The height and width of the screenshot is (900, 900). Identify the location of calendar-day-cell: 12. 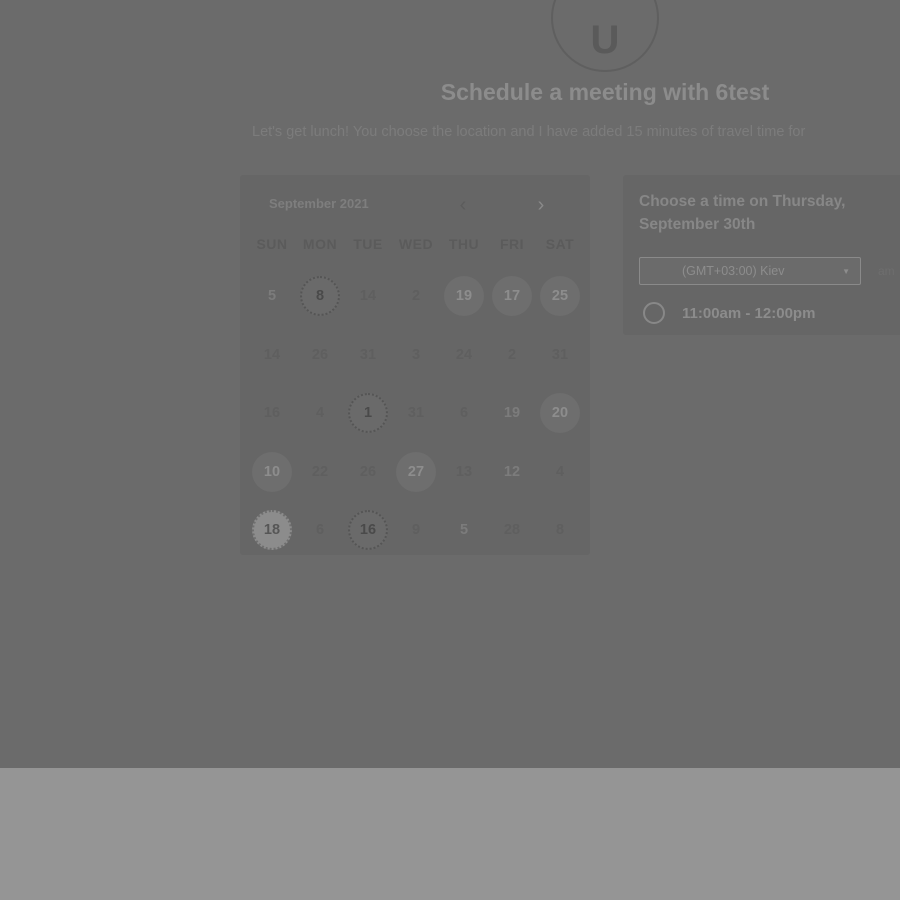
(512, 472).